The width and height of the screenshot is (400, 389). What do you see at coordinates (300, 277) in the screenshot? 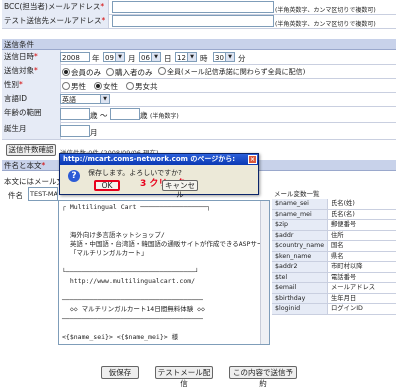
I see `variable-key: $tel` at bounding box center [300, 277].